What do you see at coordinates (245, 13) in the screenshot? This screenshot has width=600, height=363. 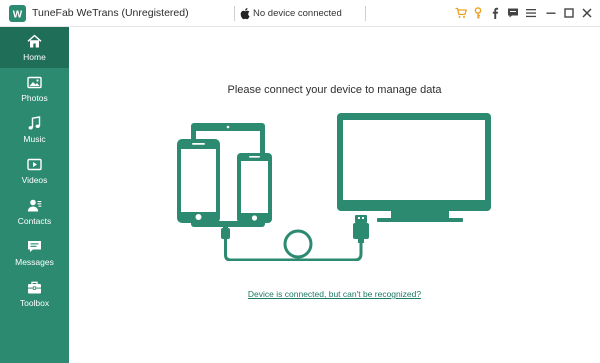 I see `apple-icon` at bounding box center [245, 13].